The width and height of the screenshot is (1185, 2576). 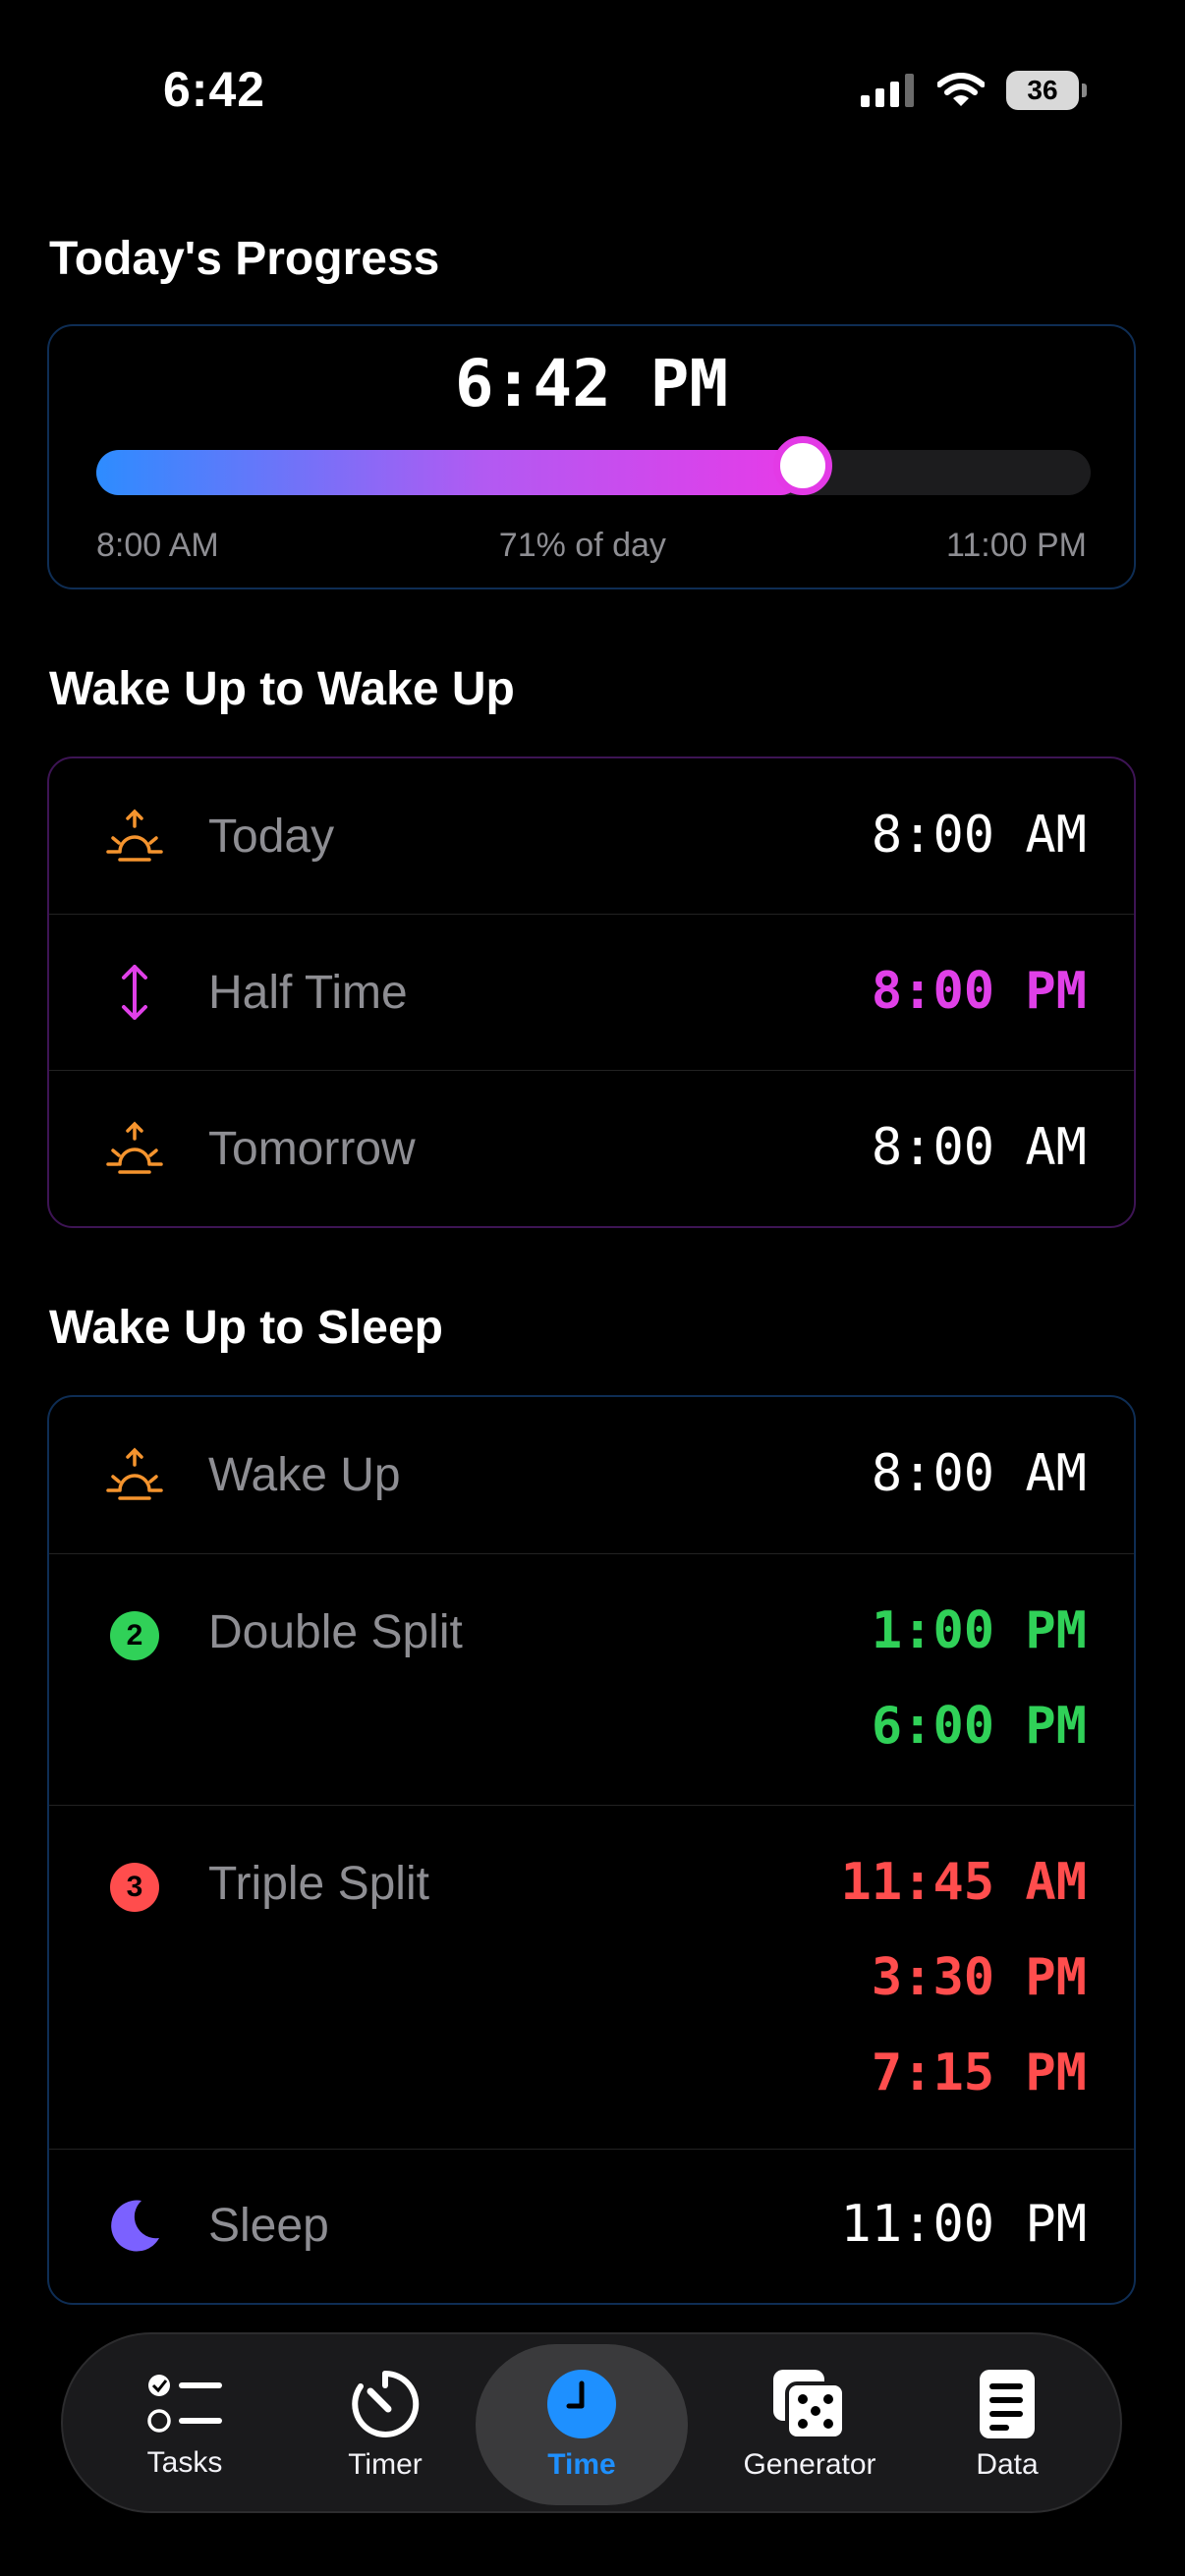 I want to click on moon-icon, so click(x=135, y=2225).